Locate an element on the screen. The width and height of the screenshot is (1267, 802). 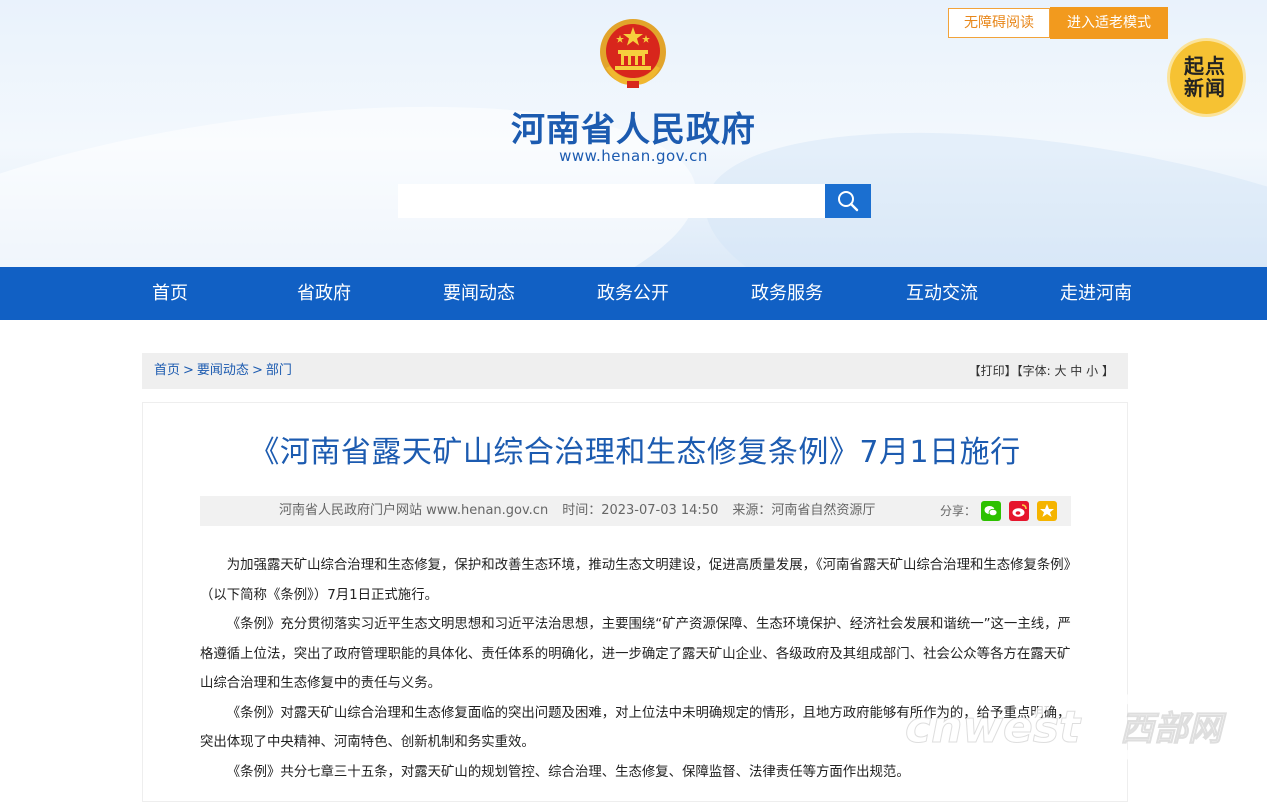
wechat-share-icon is located at coordinates (991, 511).